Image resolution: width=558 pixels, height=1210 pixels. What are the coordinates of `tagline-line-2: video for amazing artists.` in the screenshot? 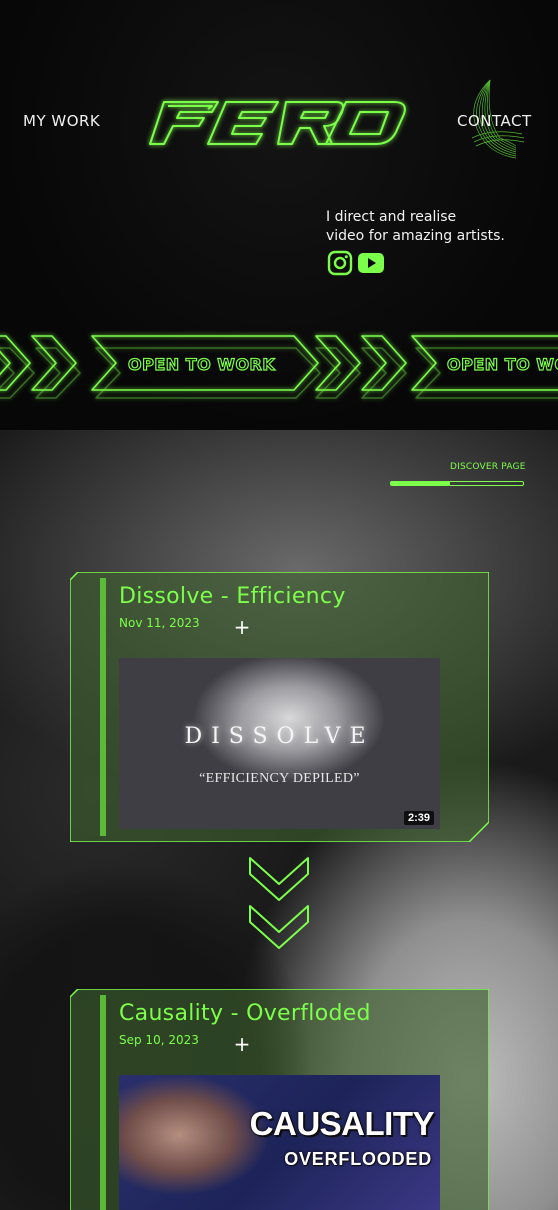 It's located at (415, 236).